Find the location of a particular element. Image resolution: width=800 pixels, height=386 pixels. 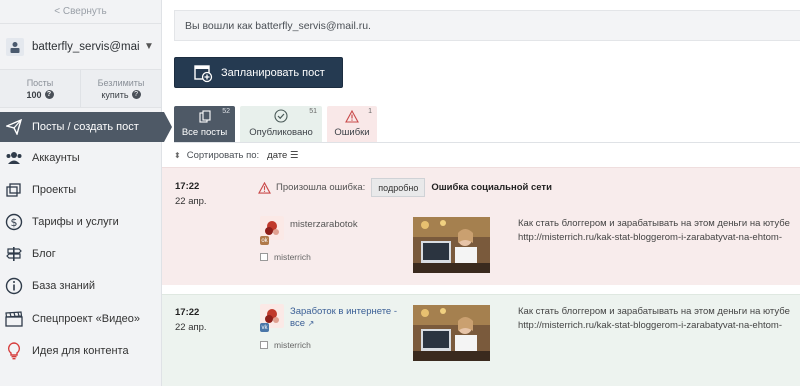

dollar-icon: $ is located at coordinates (14, 222).